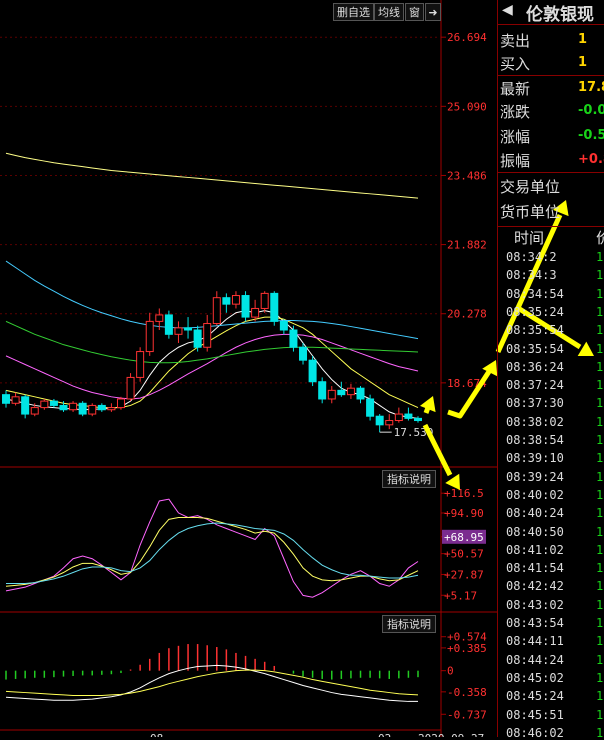 This screenshot has height=740, width=604. I want to click on tick-time: 08:34:54, so click(535, 293).